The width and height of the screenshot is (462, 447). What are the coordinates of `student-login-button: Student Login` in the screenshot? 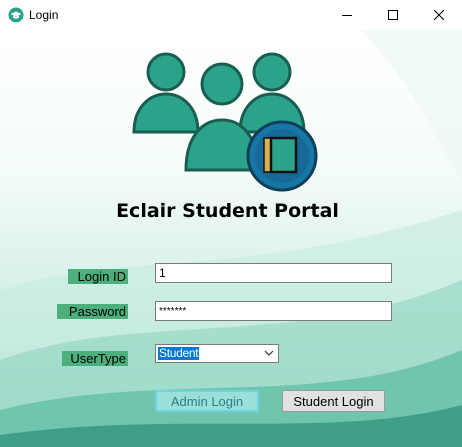 It's located at (333, 401).